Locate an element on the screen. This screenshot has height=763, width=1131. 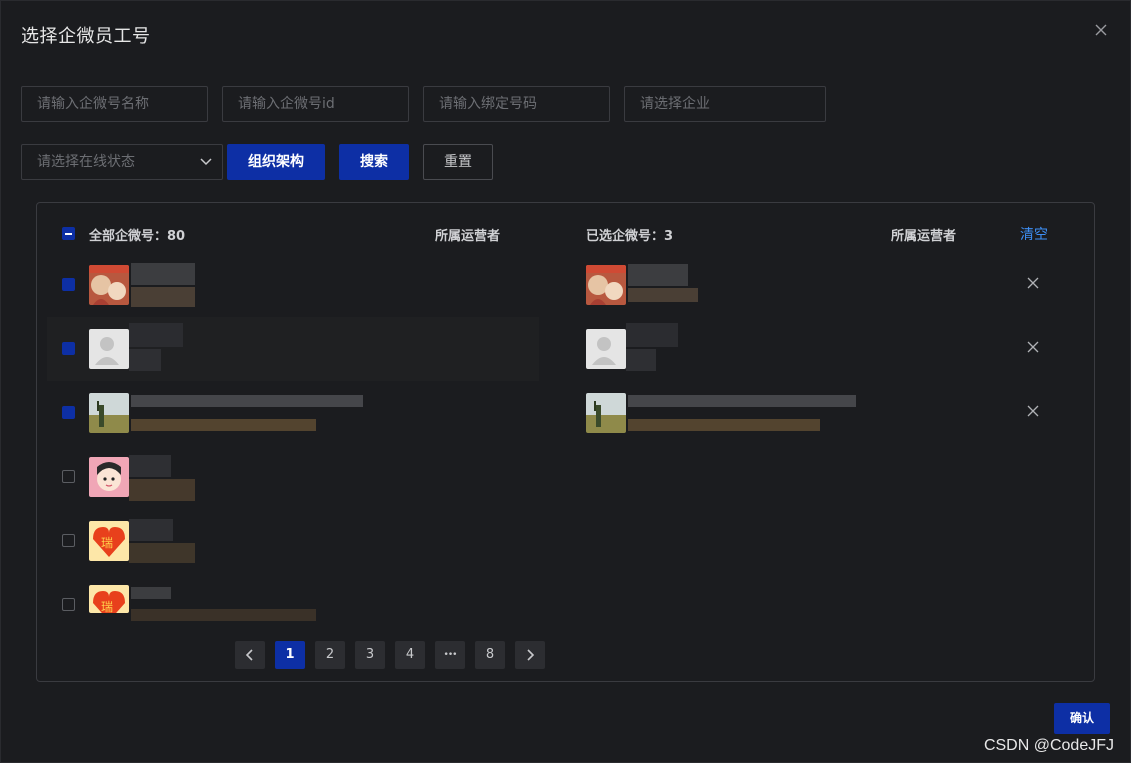
confirm-button: 确认 is located at coordinates (1082, 718).